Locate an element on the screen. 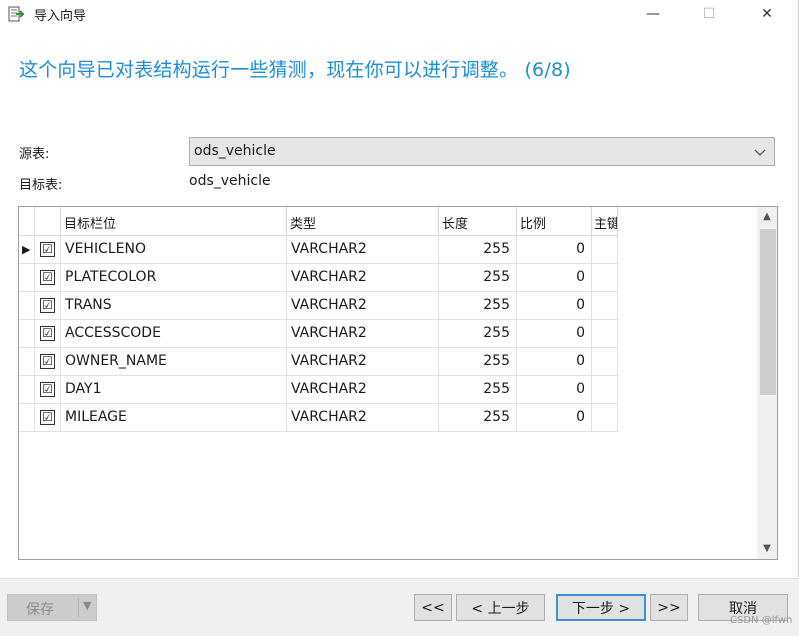 The height and width of the screenshot is (636, 799). first-step-button: << is located at coordinates (433, 607).